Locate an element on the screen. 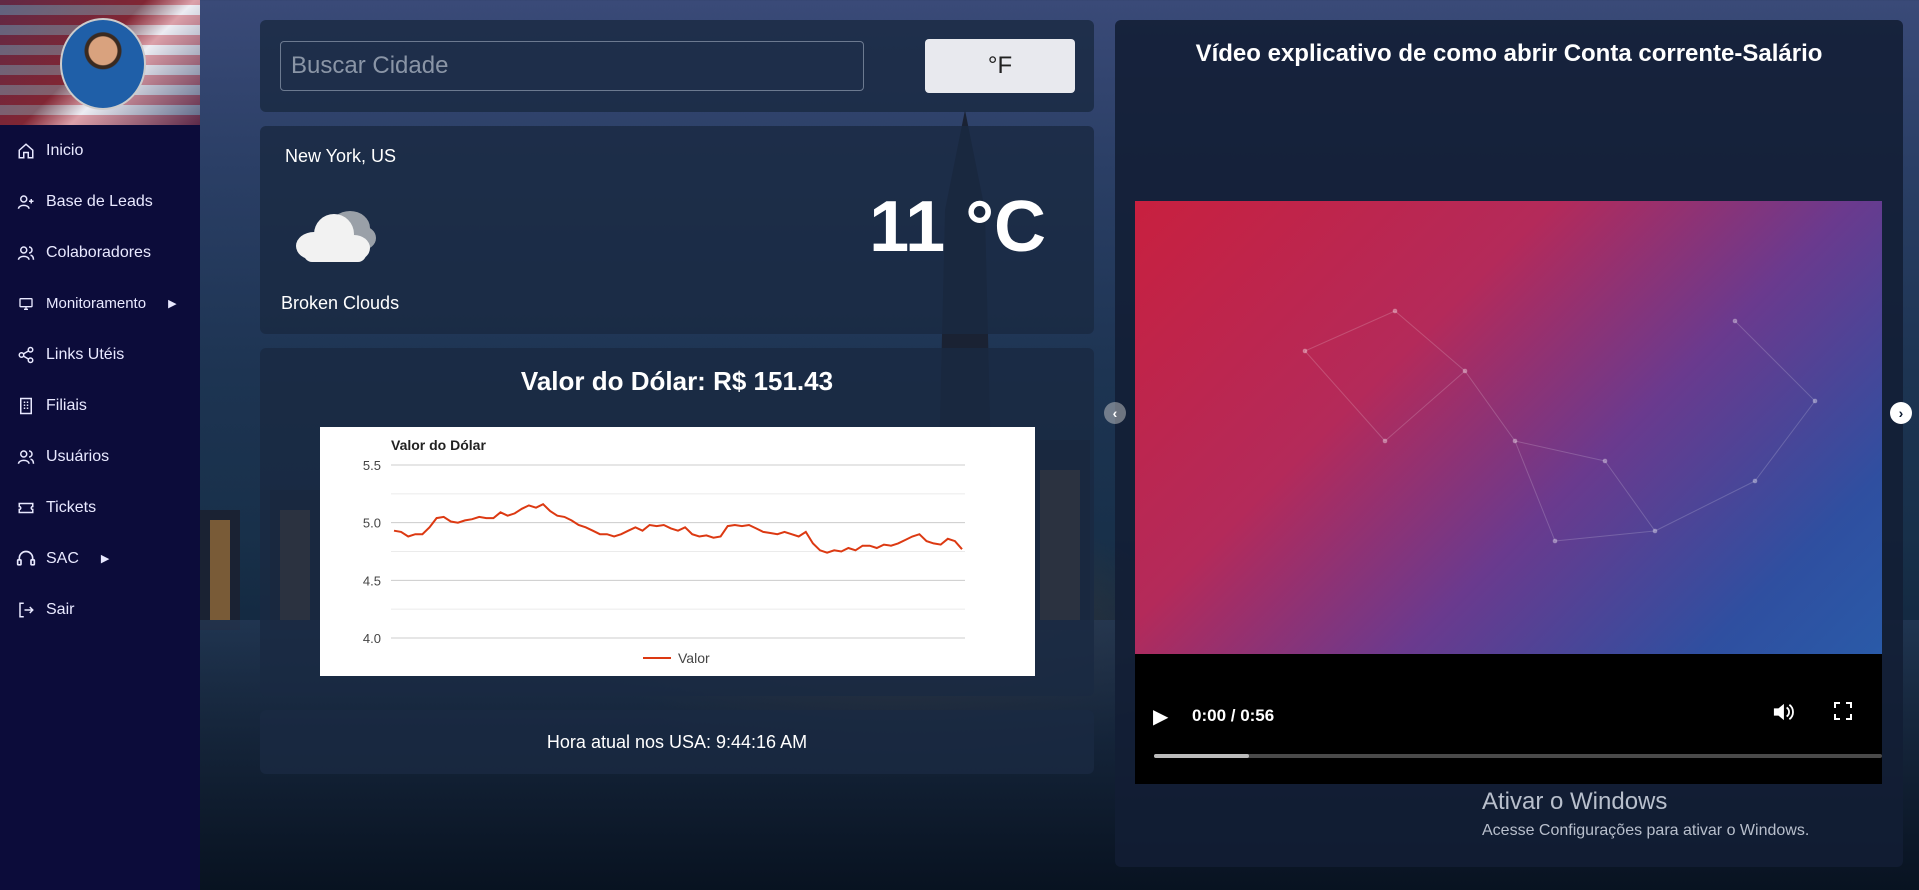  sidebar-item-label: Filiais is located at coordinates (66, 405).